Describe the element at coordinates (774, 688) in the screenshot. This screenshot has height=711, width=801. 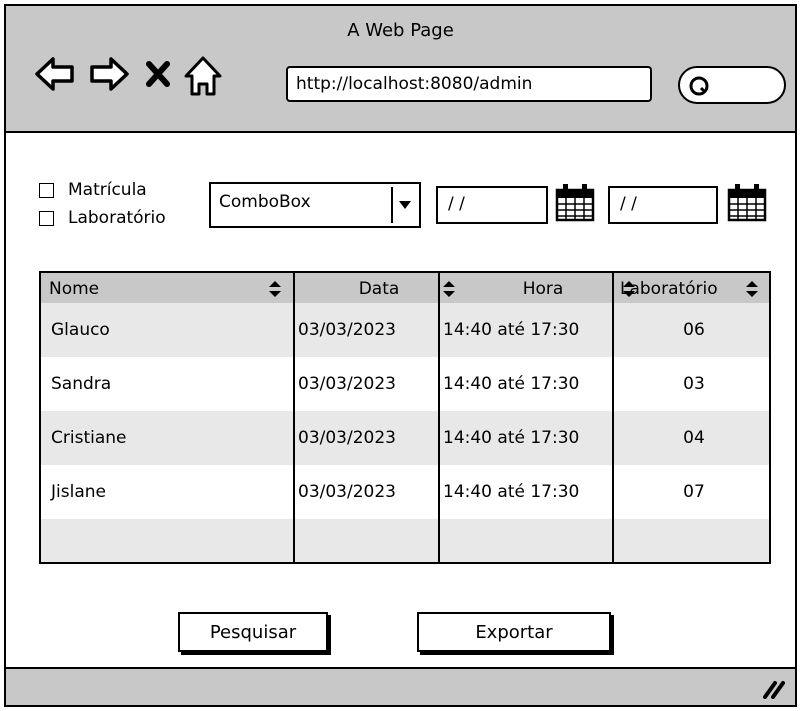
I see `resize-grip-icon` at that location.